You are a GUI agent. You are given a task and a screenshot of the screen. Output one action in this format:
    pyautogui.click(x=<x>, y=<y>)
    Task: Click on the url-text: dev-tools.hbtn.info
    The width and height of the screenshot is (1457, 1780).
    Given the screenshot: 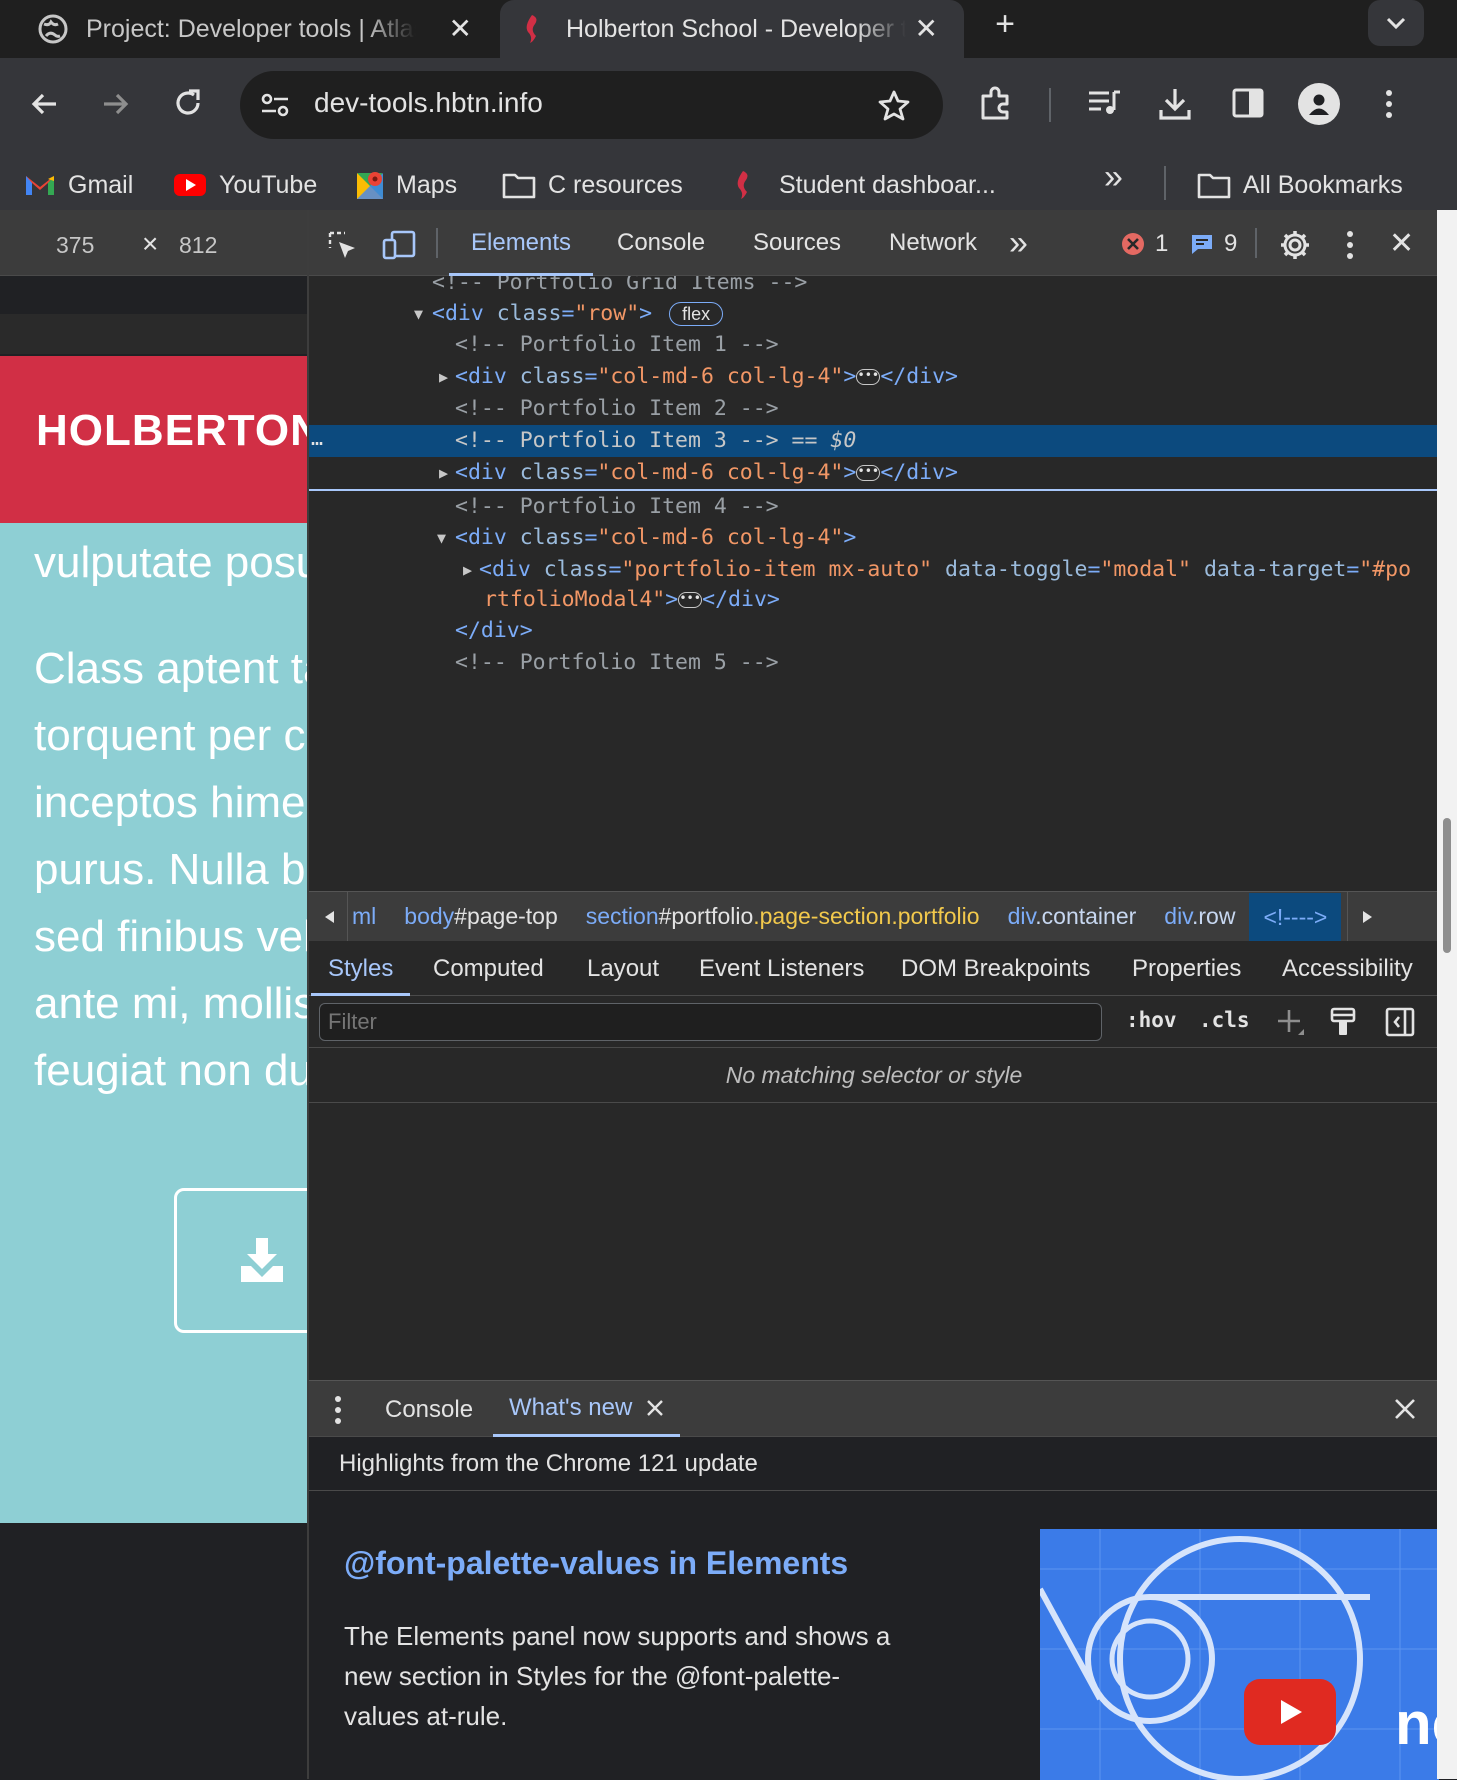 What is the action you would take?
    pyautogui.click(x=428, y=103)
    